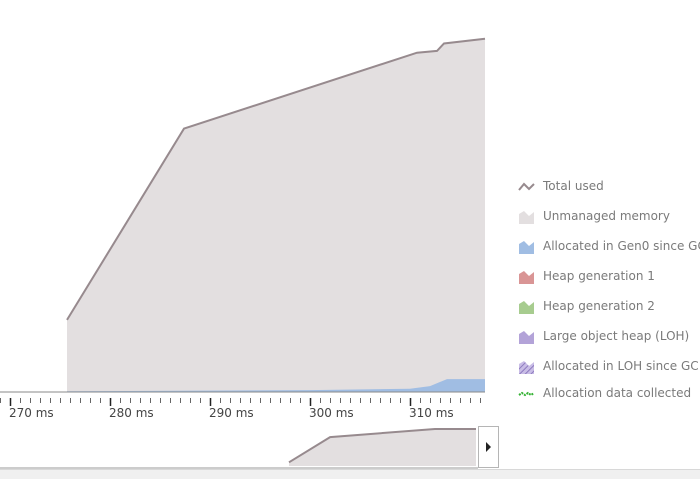 This screenshot has height=479, width=700. Describe the element at coordinates (617, 393) in the screenshot. I see `legend-label: Allocation data collected` at that location.